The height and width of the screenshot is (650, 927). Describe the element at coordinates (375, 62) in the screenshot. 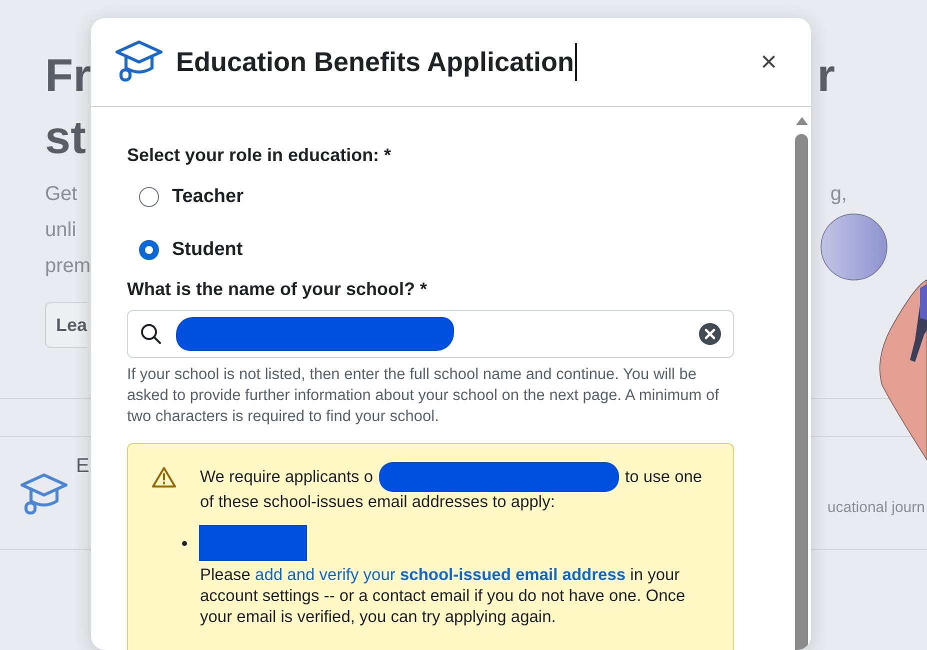

I see `dialog-title: Education Benefits Application` at that location.